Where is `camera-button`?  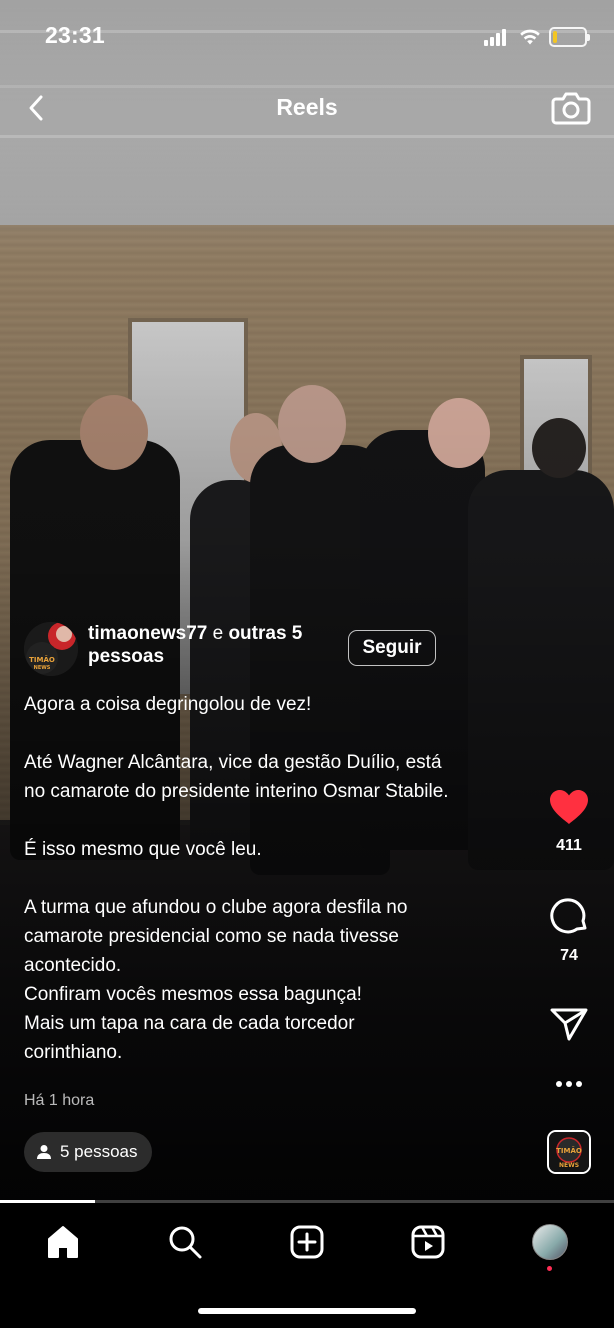
camera-button is located at coordinates (571, 108).